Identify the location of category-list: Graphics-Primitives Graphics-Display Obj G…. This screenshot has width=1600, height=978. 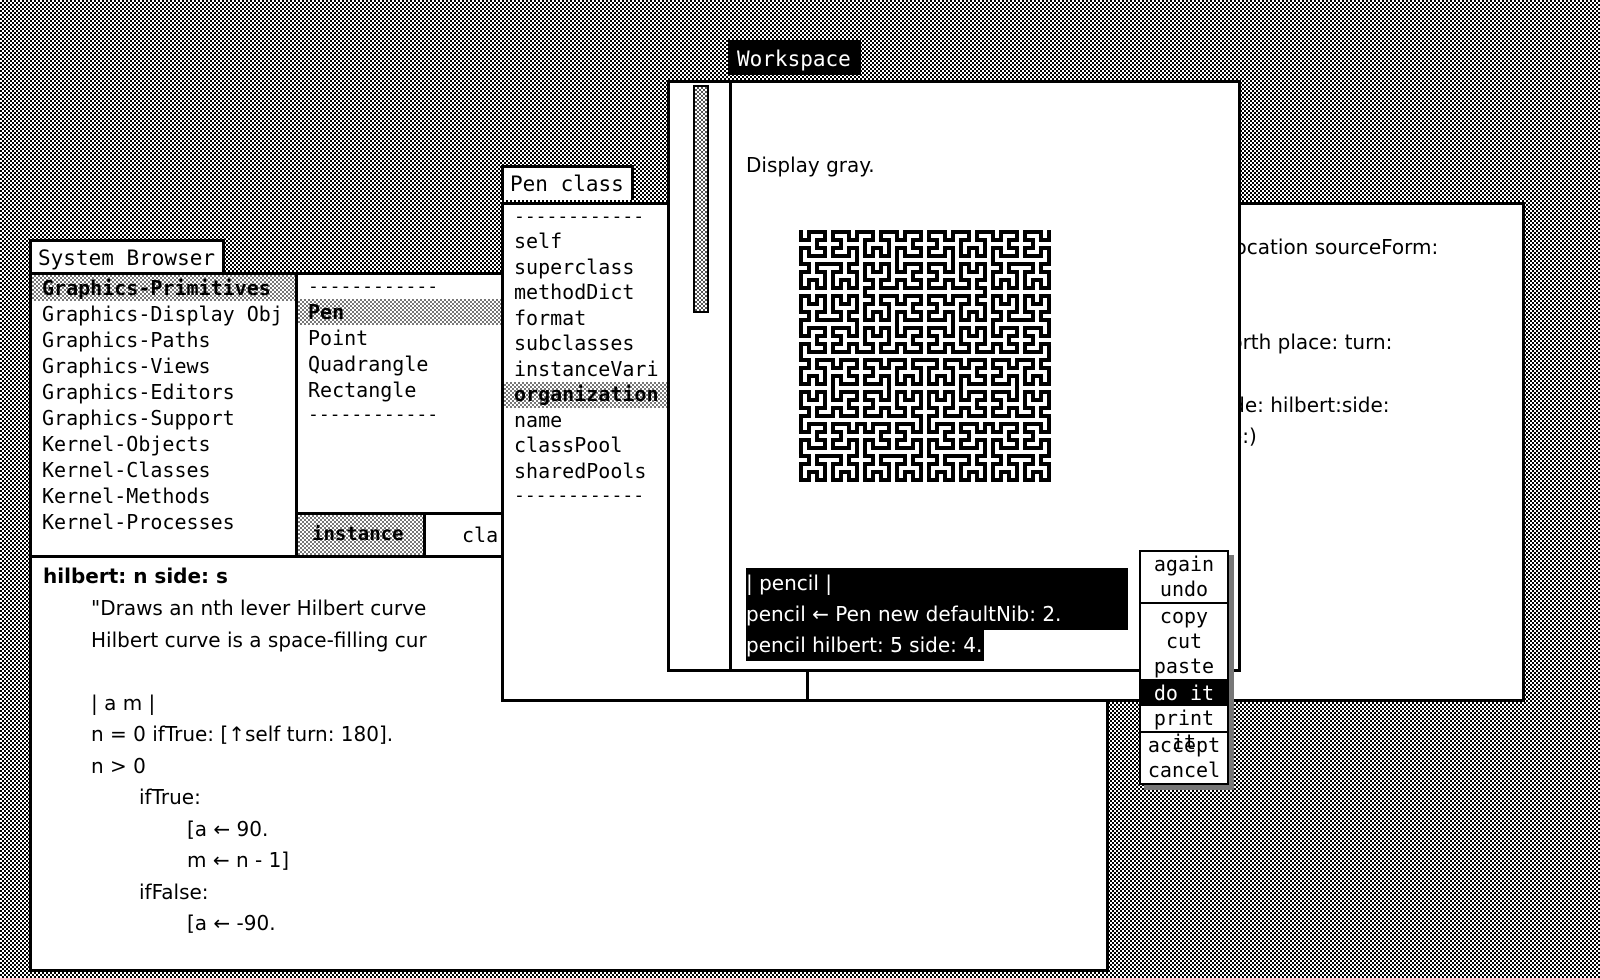
(163, 405).